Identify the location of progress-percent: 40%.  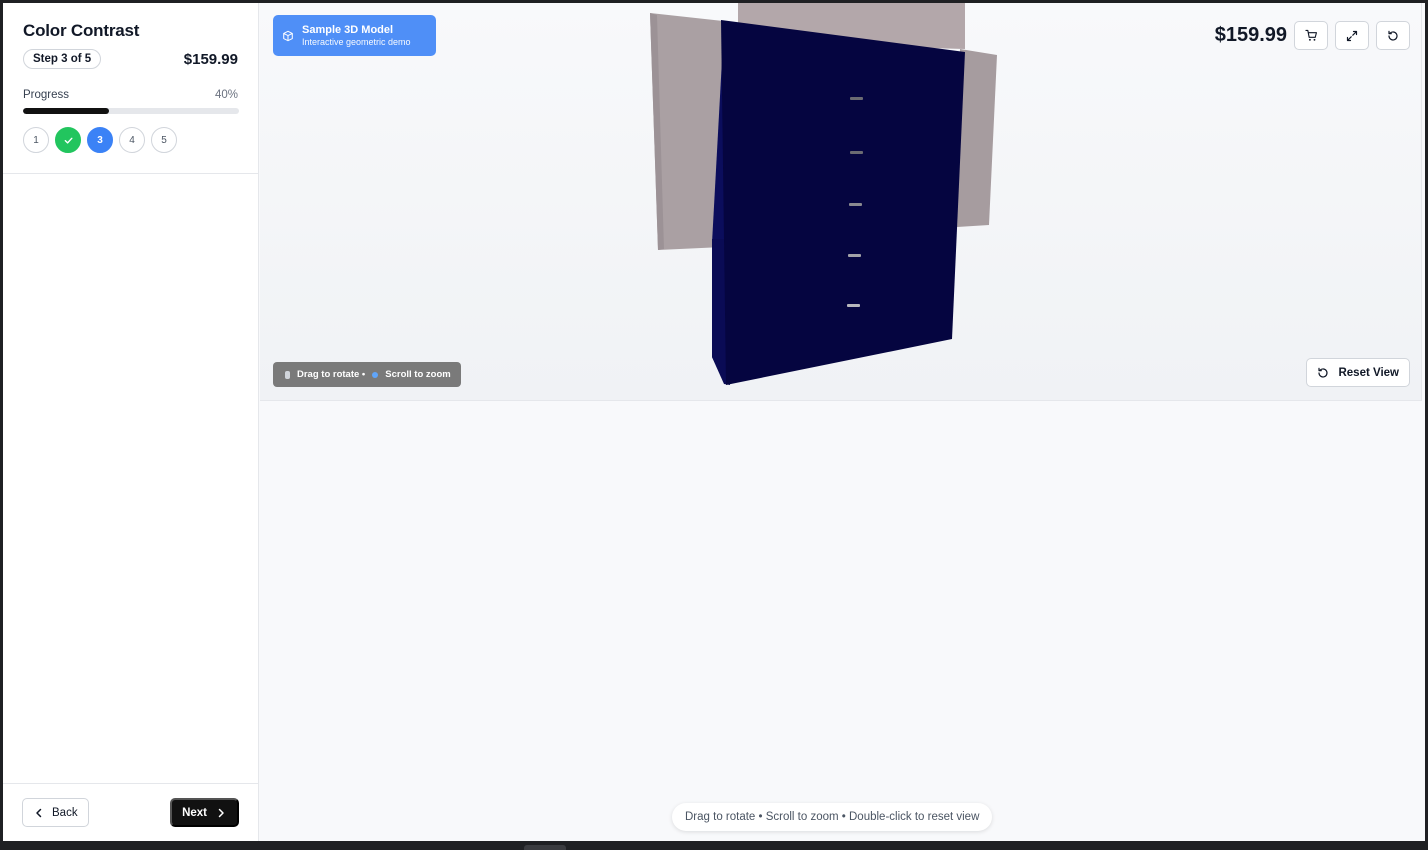
(226, 95).